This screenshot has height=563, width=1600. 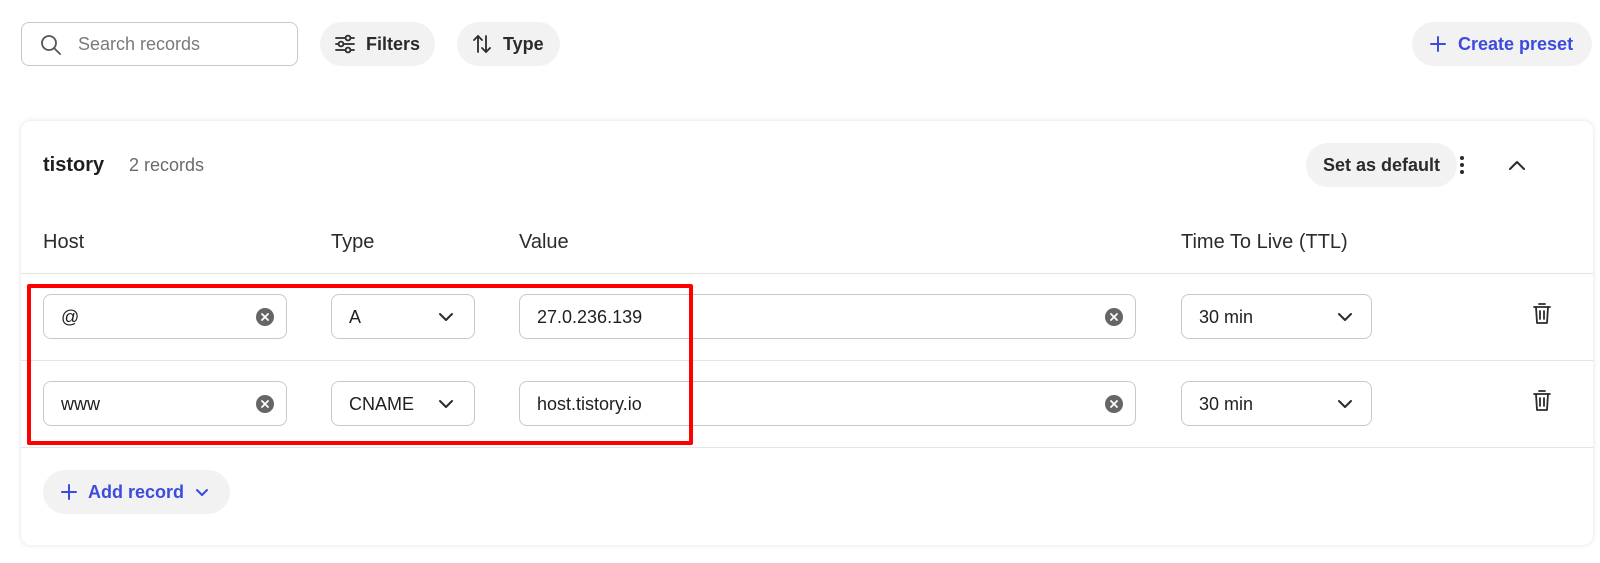 I want to click on column-header-value: Value, so click(x=544, y=242).